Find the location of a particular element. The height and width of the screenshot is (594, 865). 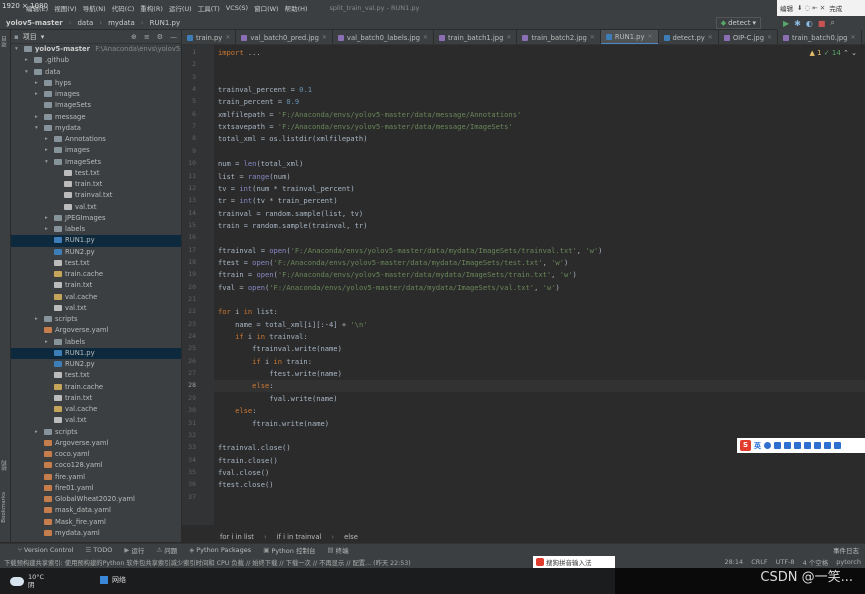

code-line: train = random.sample(trainval, tr) is located at coordinates (292, 225).